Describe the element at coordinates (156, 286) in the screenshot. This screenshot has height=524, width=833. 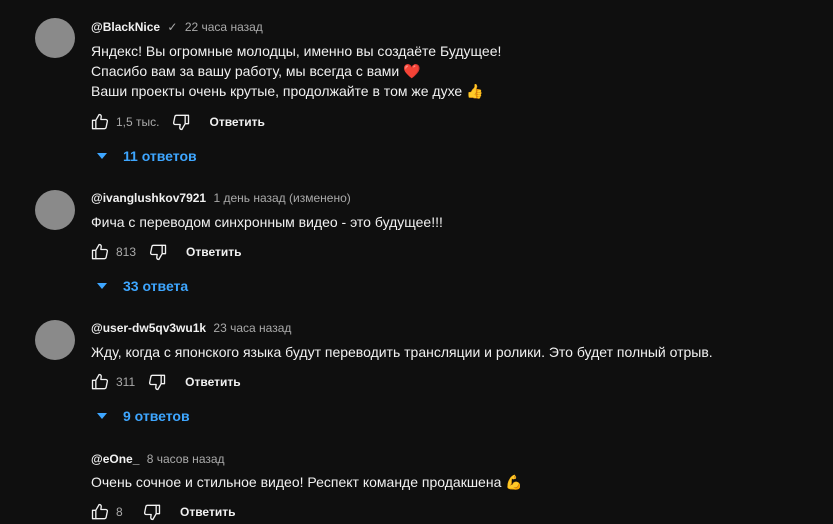
I see `replies-label: 33 ответа` at that location.